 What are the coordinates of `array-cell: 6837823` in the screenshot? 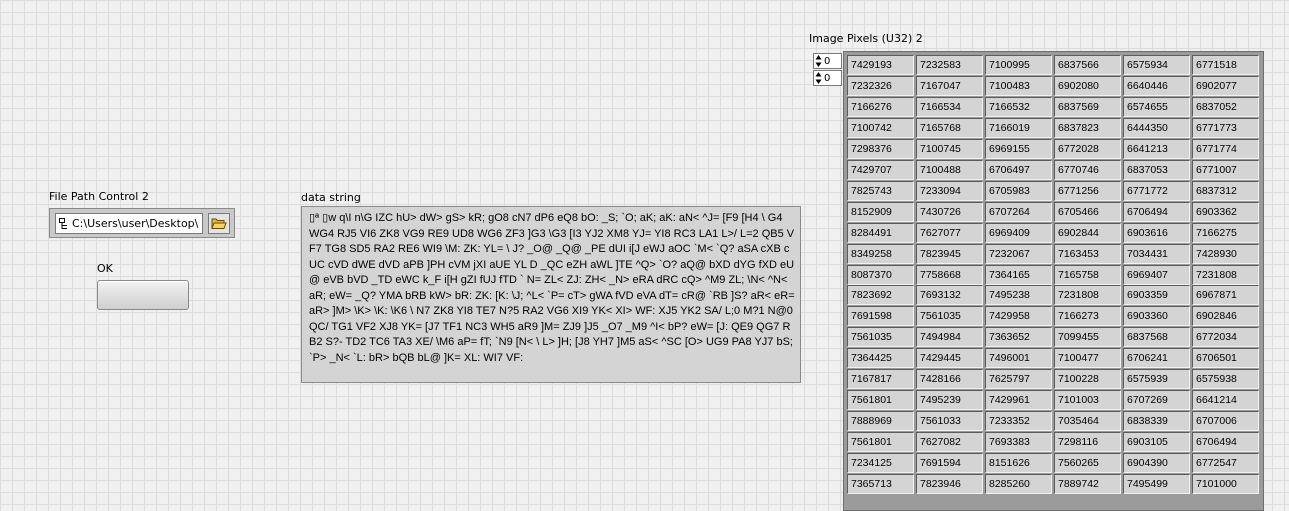 It's located at (1087, 128).